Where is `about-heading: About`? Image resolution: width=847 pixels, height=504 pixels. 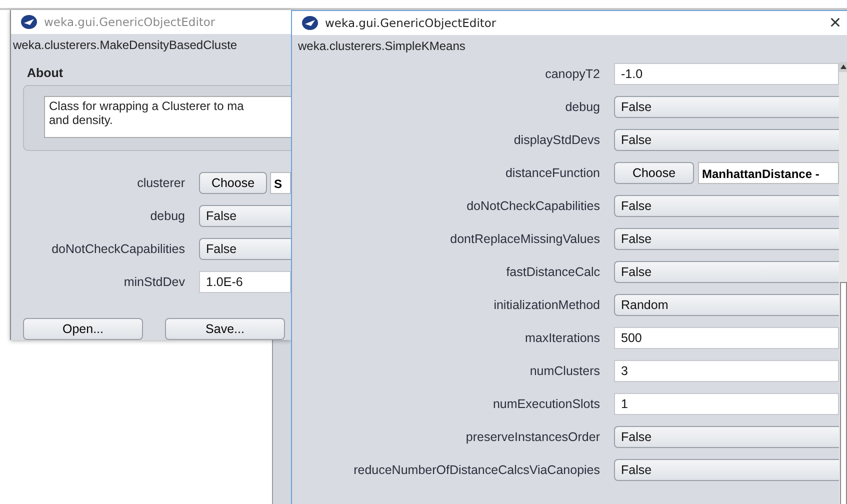
about-heading: About is located at coordinates (45, 74).